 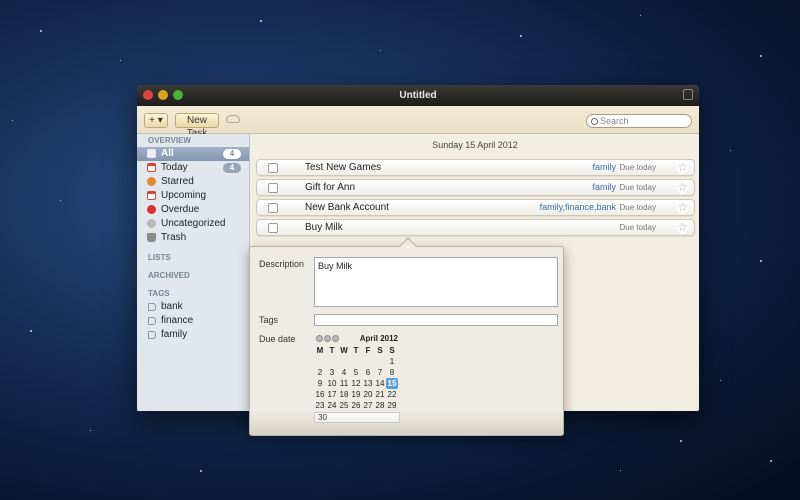 What do you see at coordinates (193, 321) in the screenshot?
I see `sidebar-tag-finance: finance` at bounding box center [193, 321].